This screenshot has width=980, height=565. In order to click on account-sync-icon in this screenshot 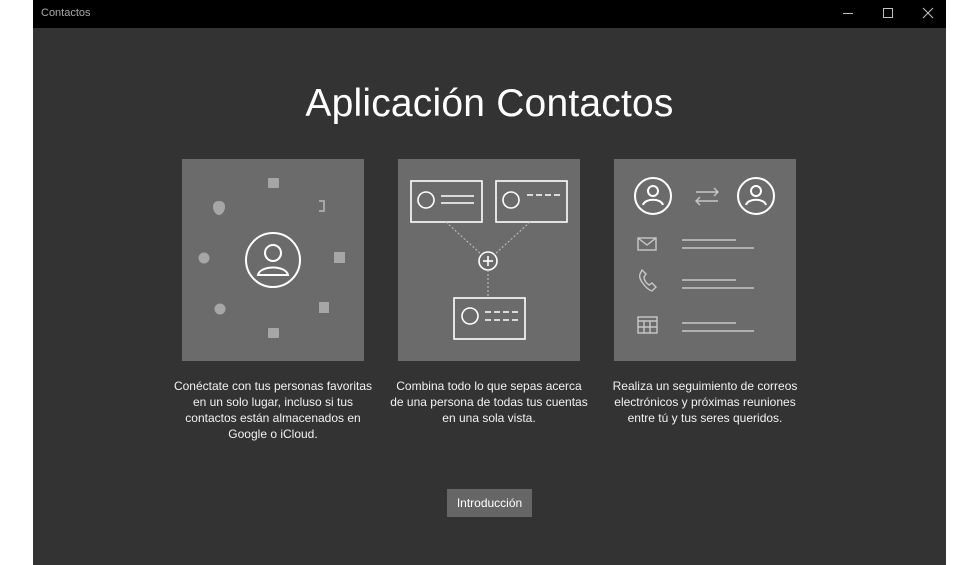, I will do `click(271, 258)`.